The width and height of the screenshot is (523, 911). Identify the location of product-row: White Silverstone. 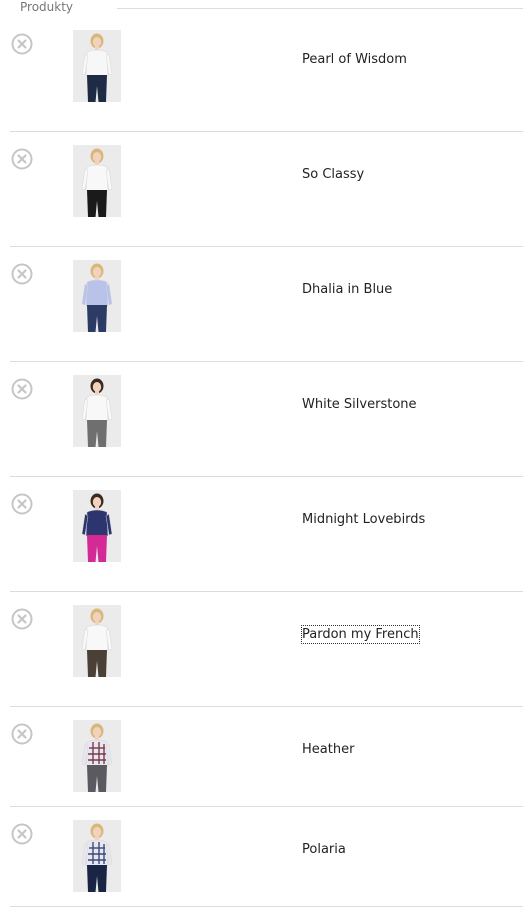
(266, 419).